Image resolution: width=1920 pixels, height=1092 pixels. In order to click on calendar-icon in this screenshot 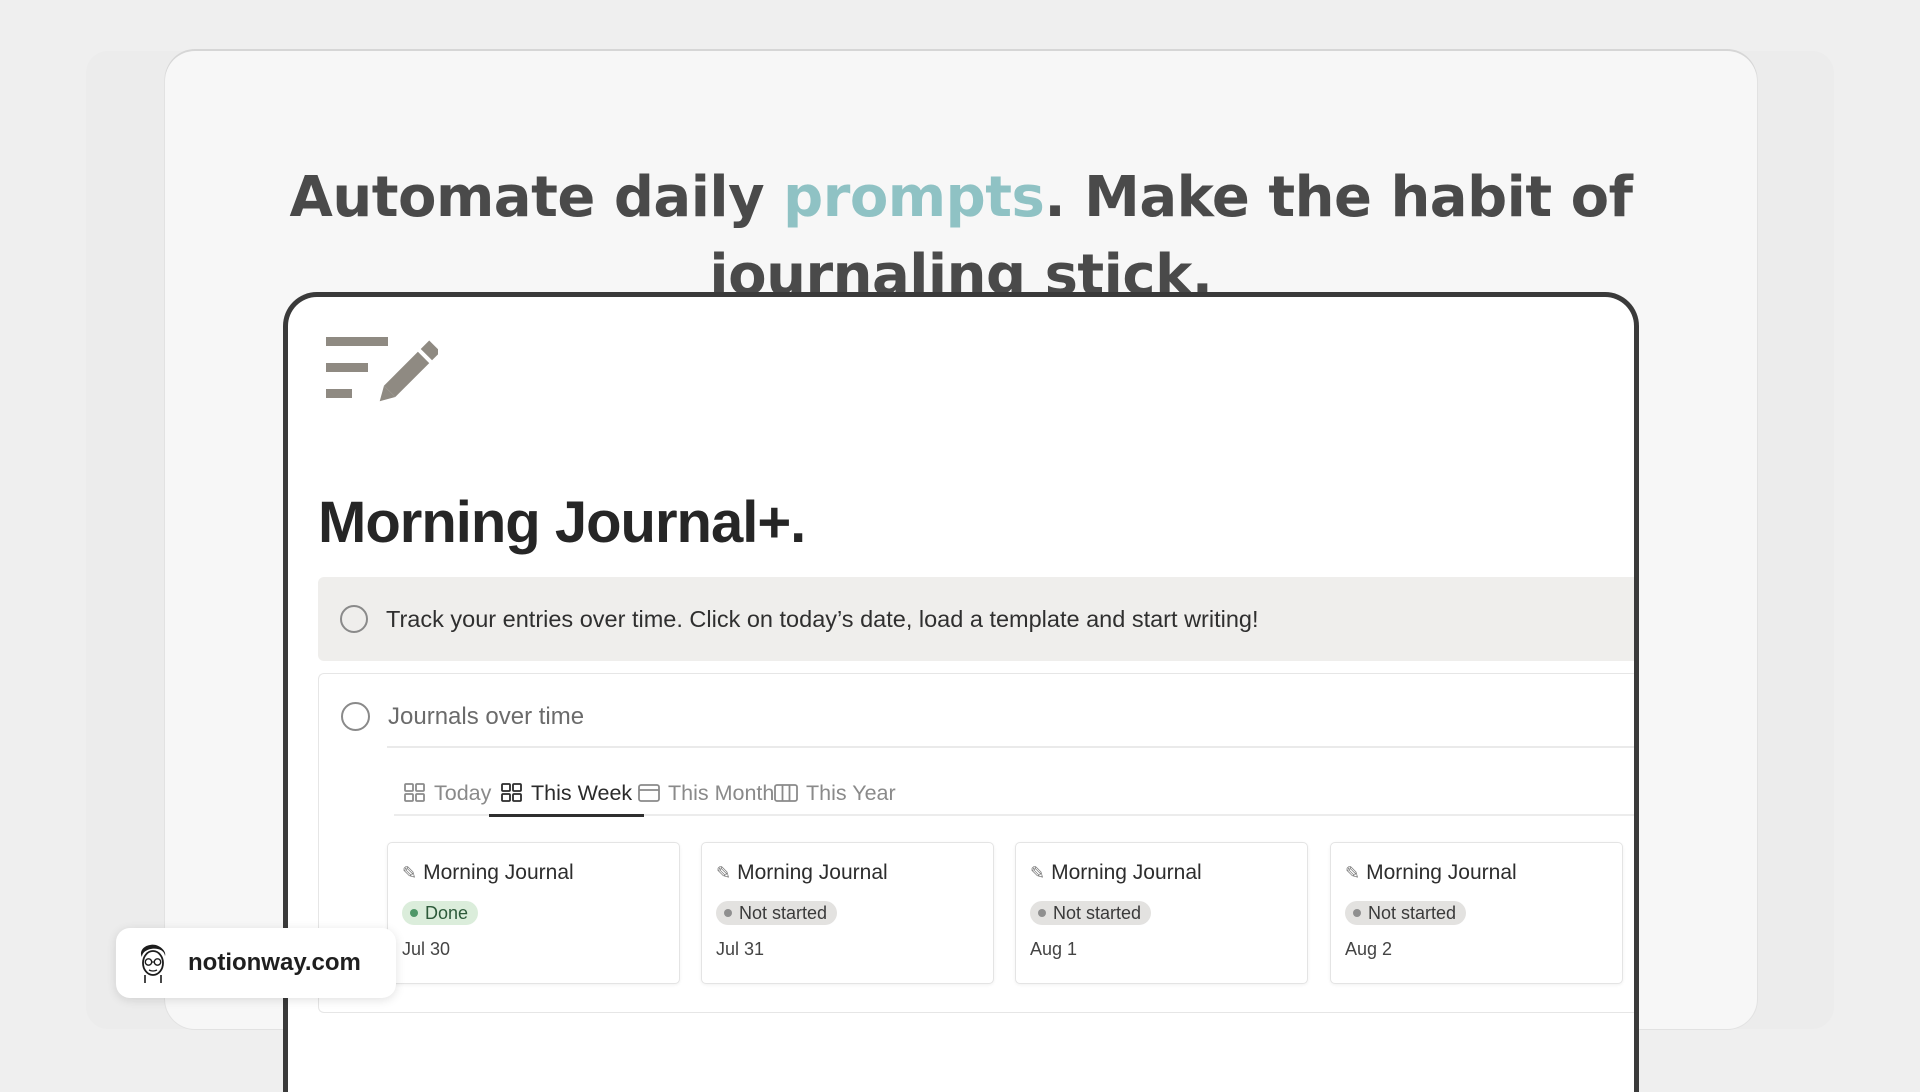, I will do `click(649, 793)`.